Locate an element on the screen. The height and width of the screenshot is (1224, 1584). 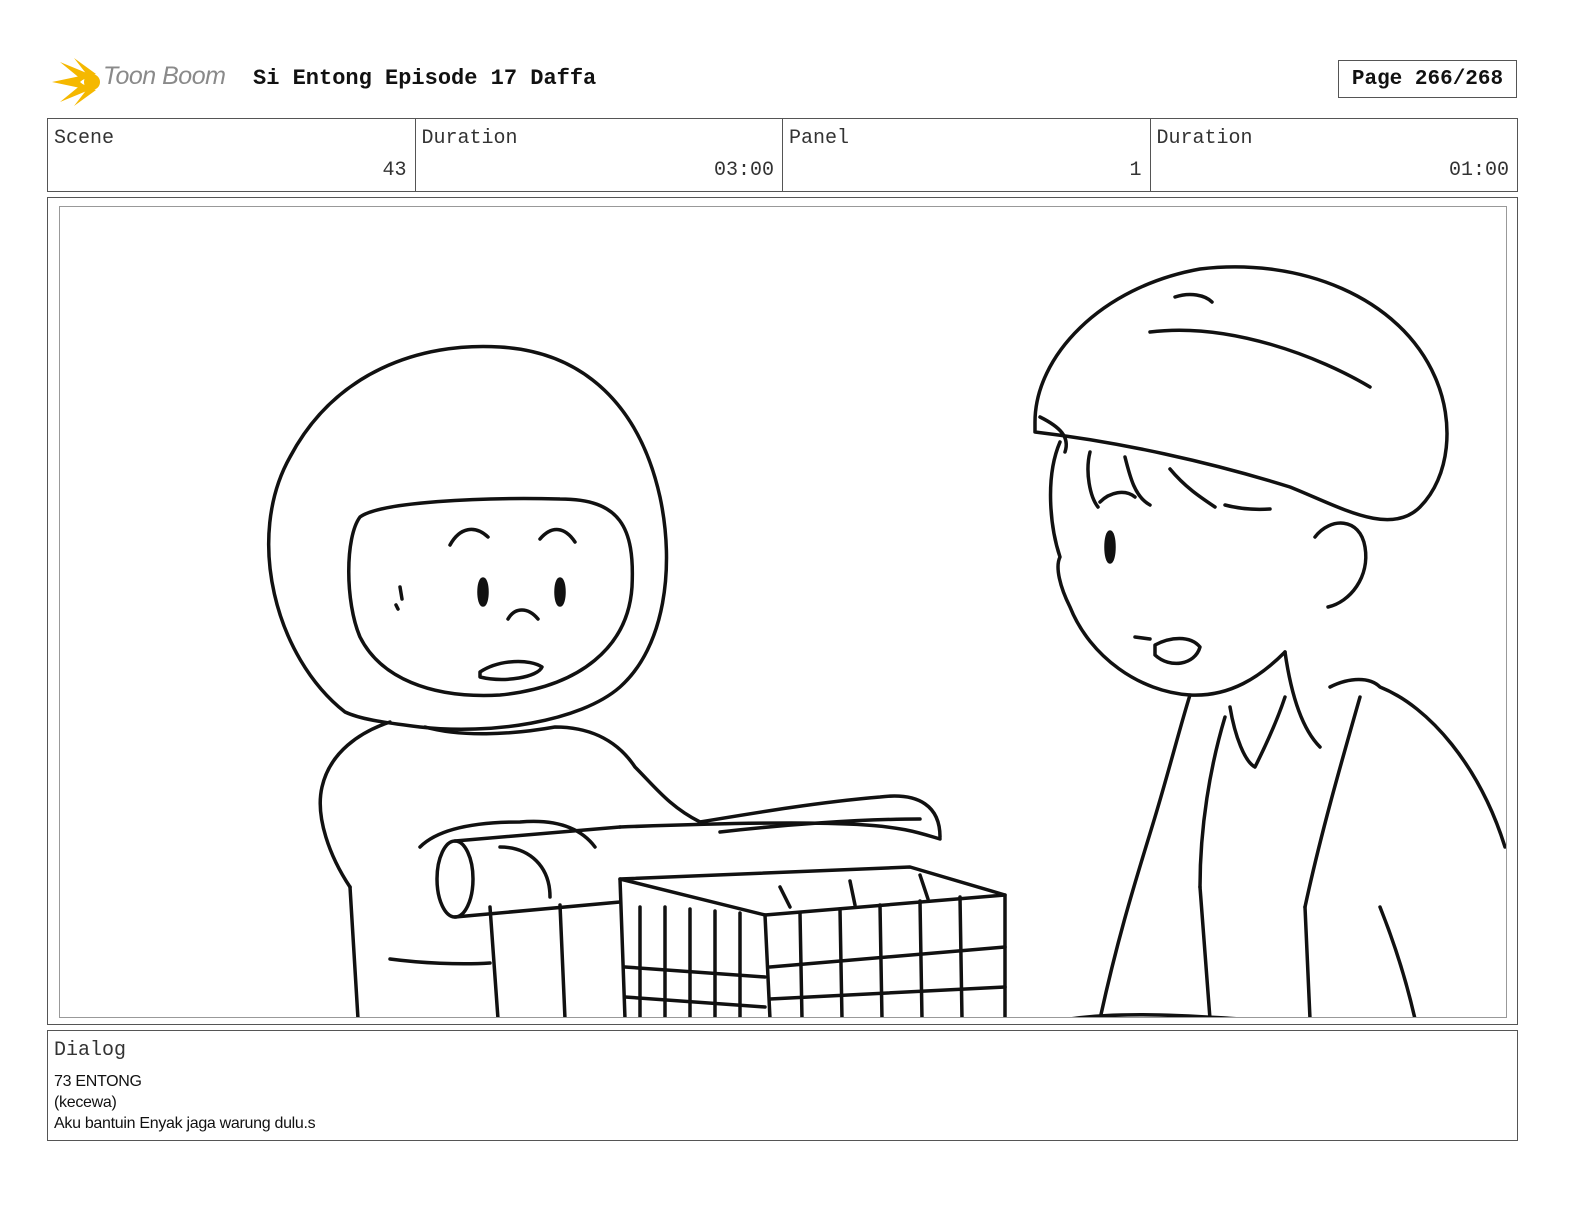
dialog-label: Dialog is located at coordinates (90, 1050).